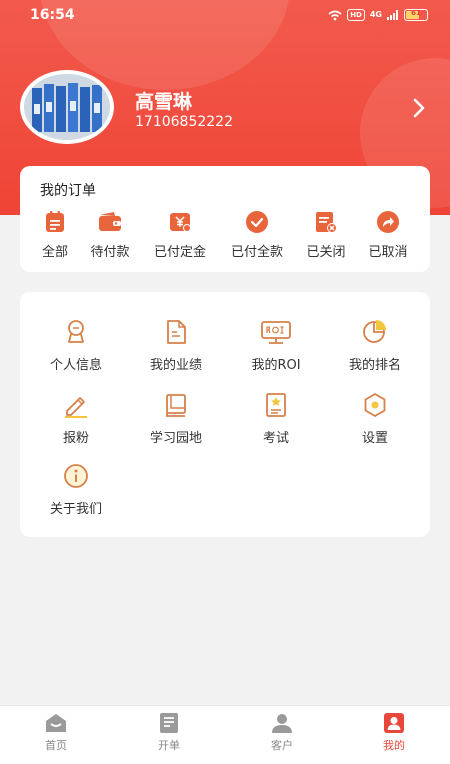 The image size is (450, 764). I want to click on menu-report-fans: 报粉, so click(76, 423).